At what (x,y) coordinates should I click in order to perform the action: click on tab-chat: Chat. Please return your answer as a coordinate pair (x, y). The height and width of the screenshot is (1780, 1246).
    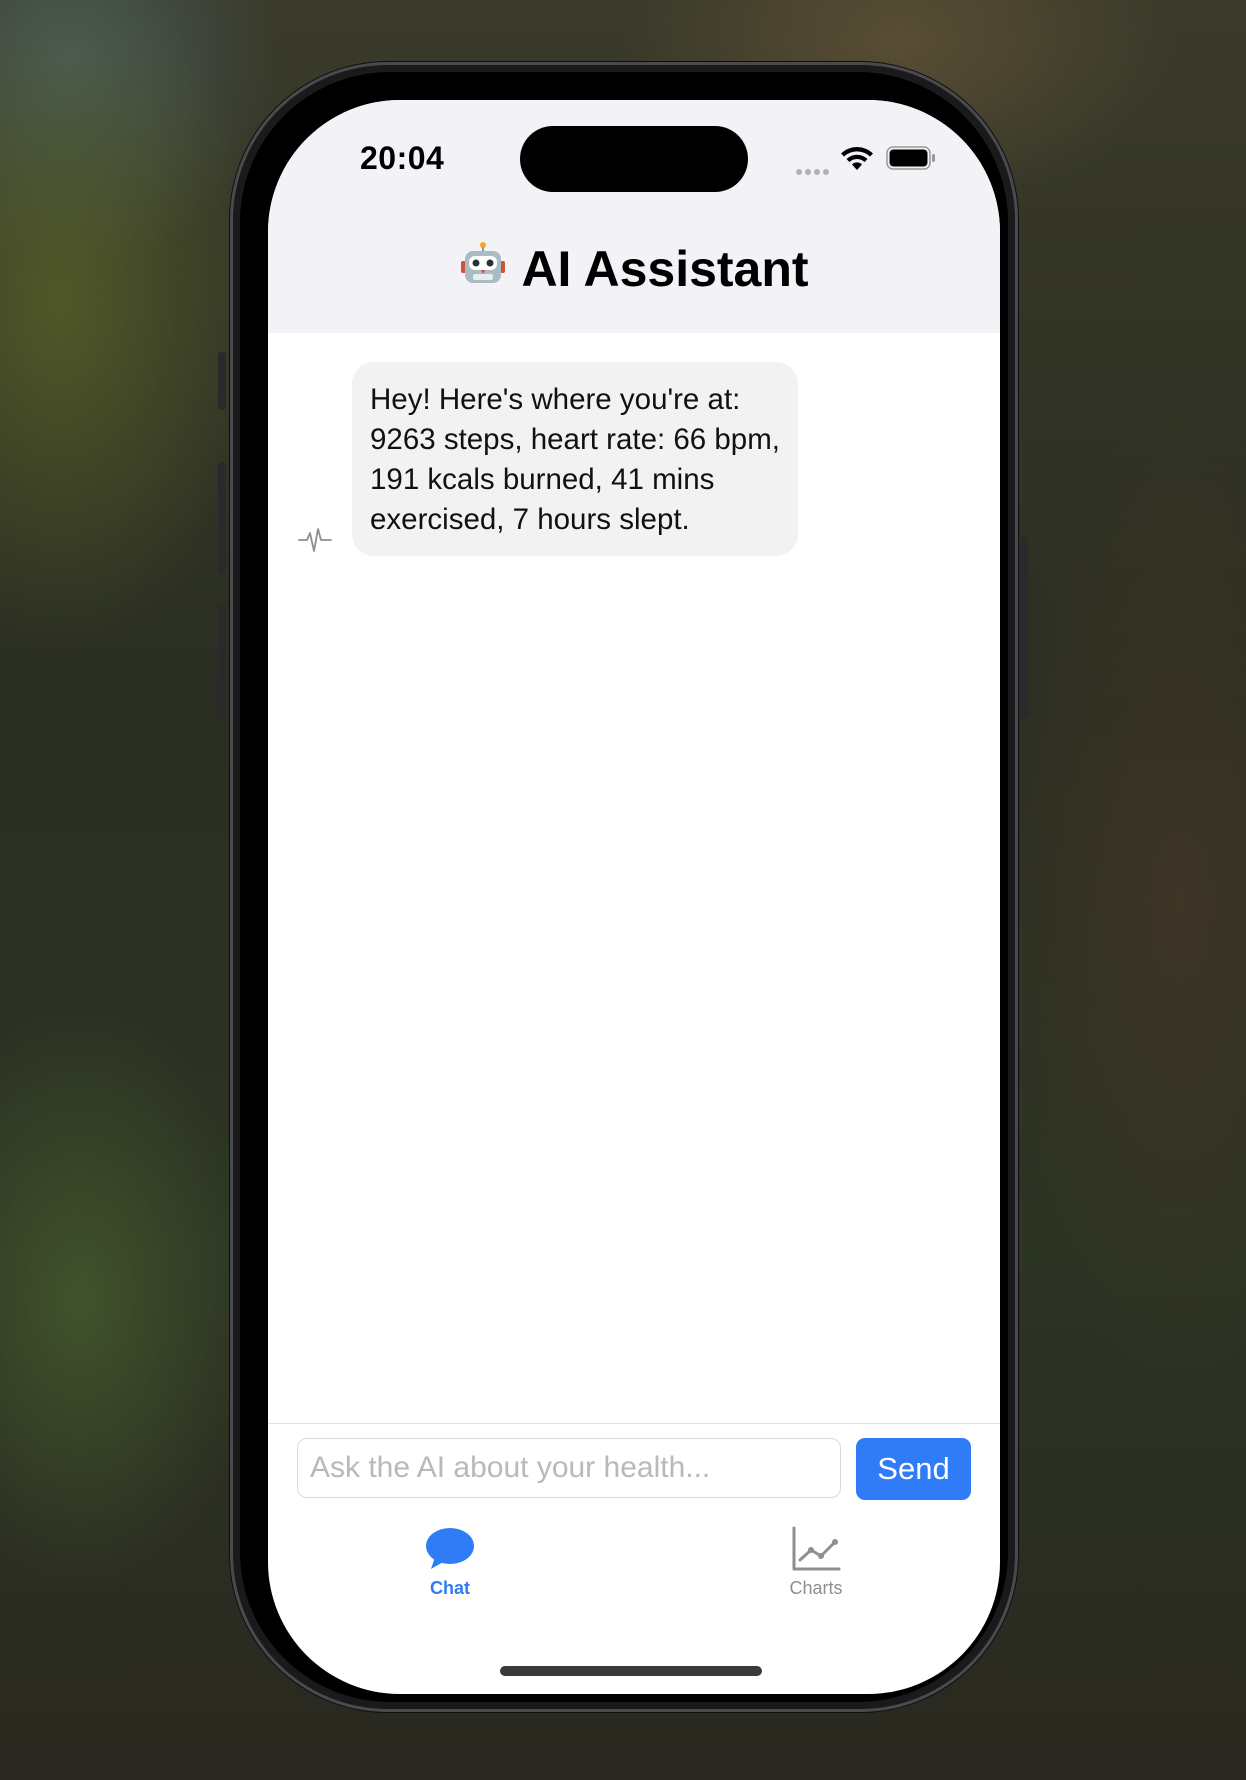
    Looking at the image, I should click on (450, 1562).